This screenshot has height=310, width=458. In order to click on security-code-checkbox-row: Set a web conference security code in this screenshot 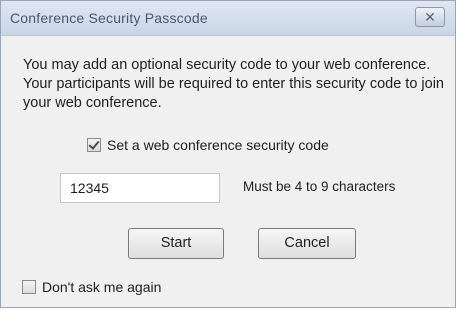, I will do `click(208, 145)`.